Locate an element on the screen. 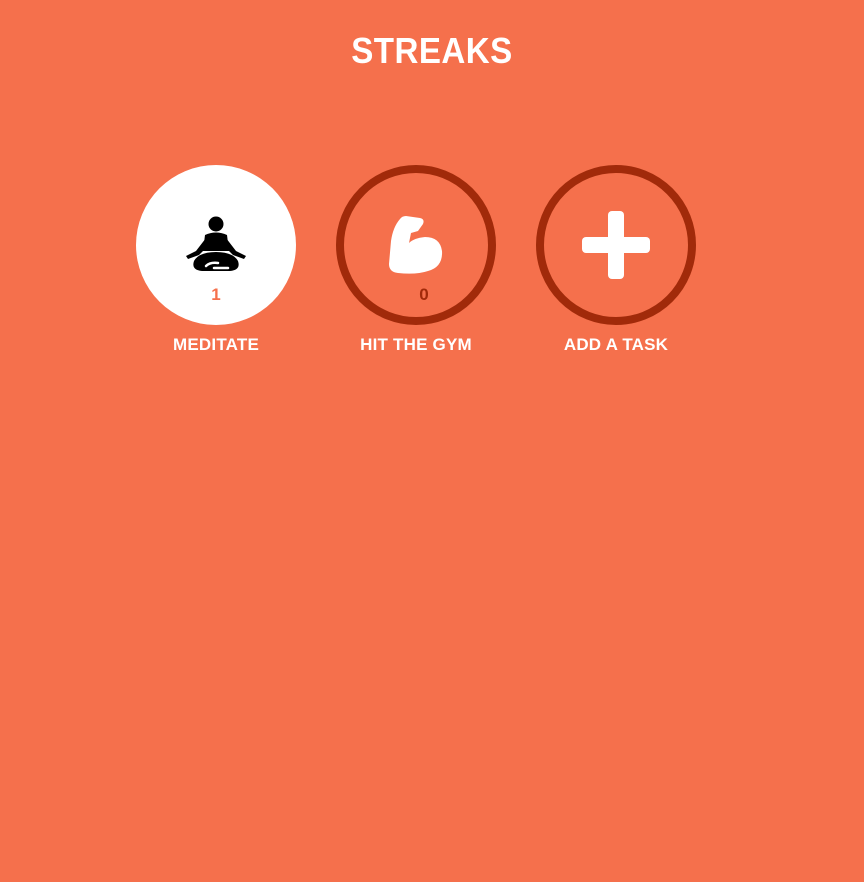 Image resolution: width=864 pixels, height=882 pixels. add-task-button: ADD A TASK is located at coordinates (616, 265).